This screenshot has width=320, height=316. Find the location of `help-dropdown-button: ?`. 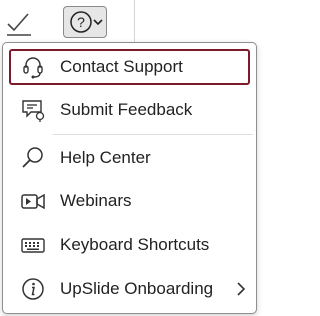

help-dropdown-button: ? is located at coordinates (85, 22).